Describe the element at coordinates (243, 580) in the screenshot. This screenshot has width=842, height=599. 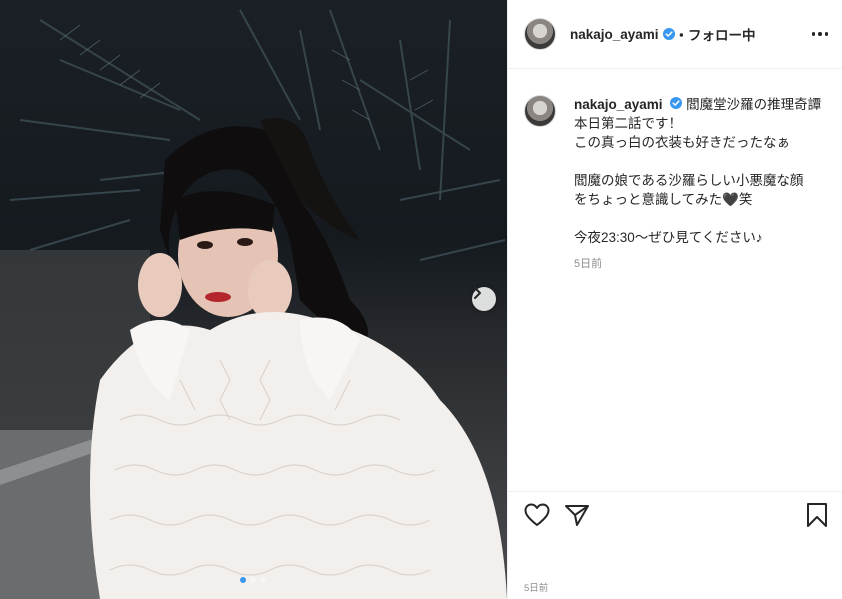
I see `carousel-dot-active` at that location.